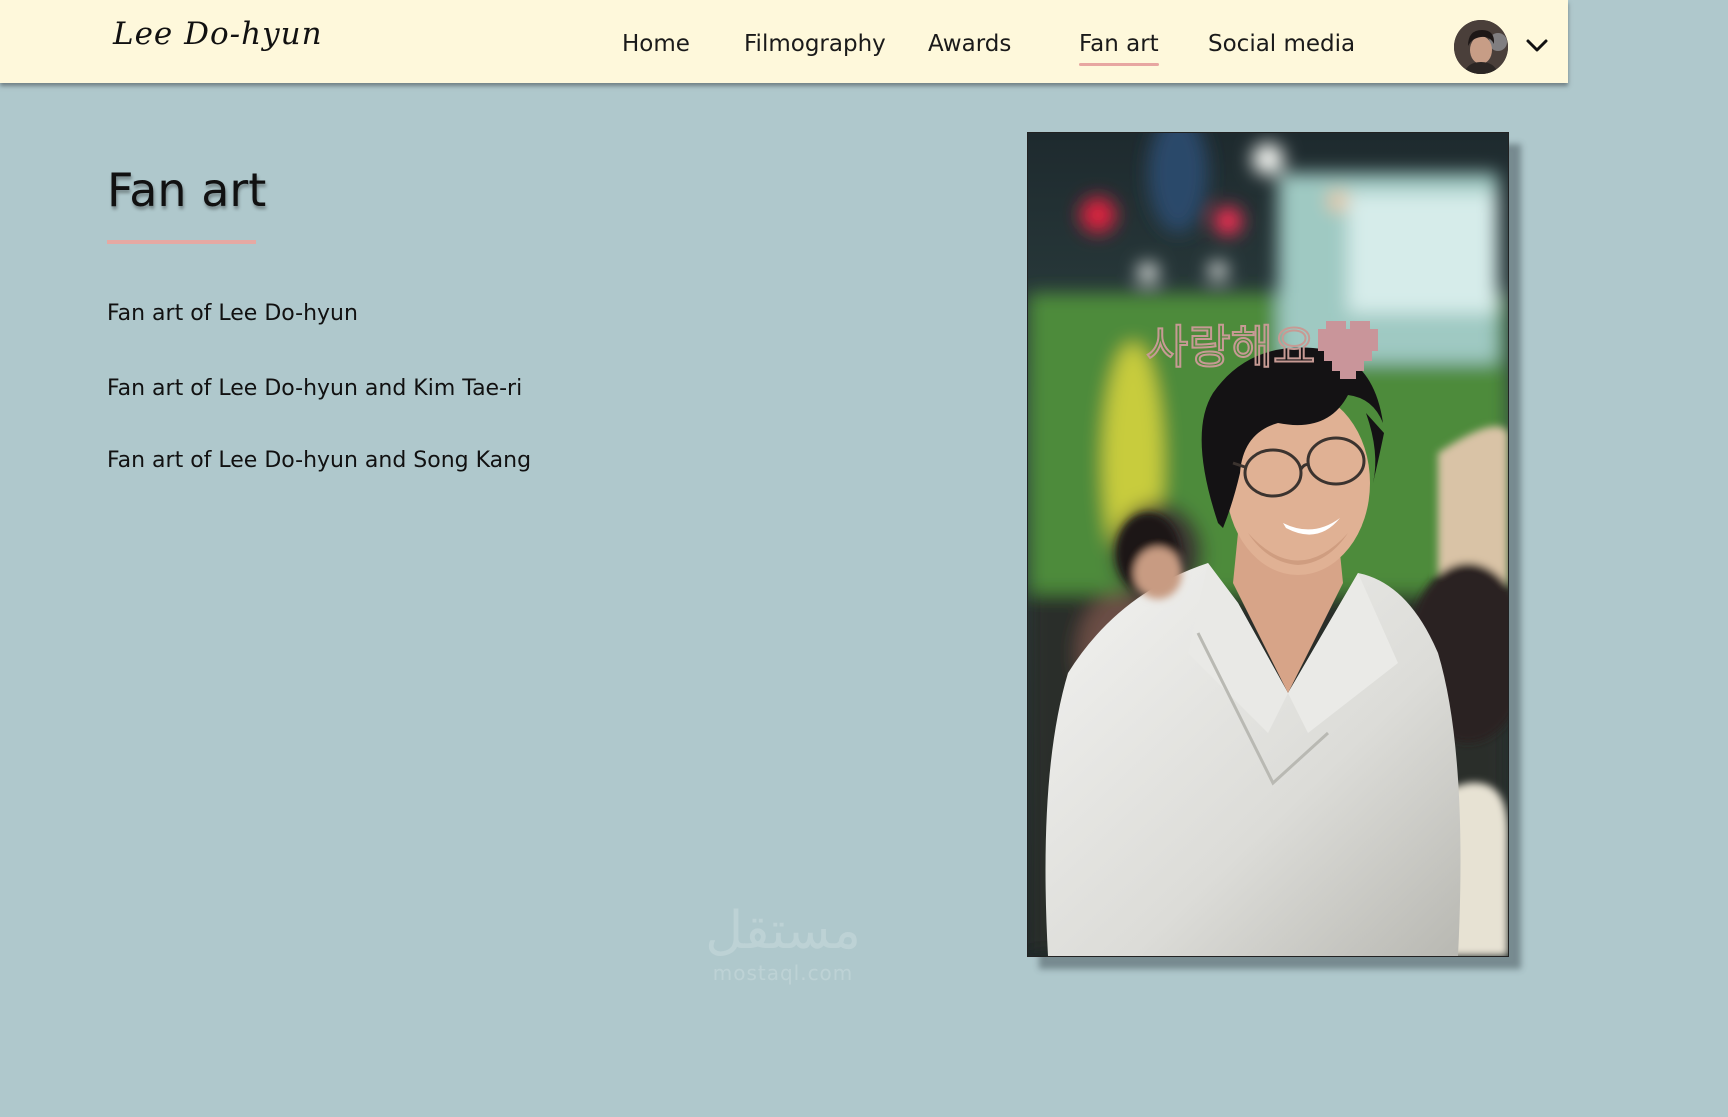 The height and width of the screenshot is (1117, 1728). I want to click on avatar-image, so click(1481, 47).